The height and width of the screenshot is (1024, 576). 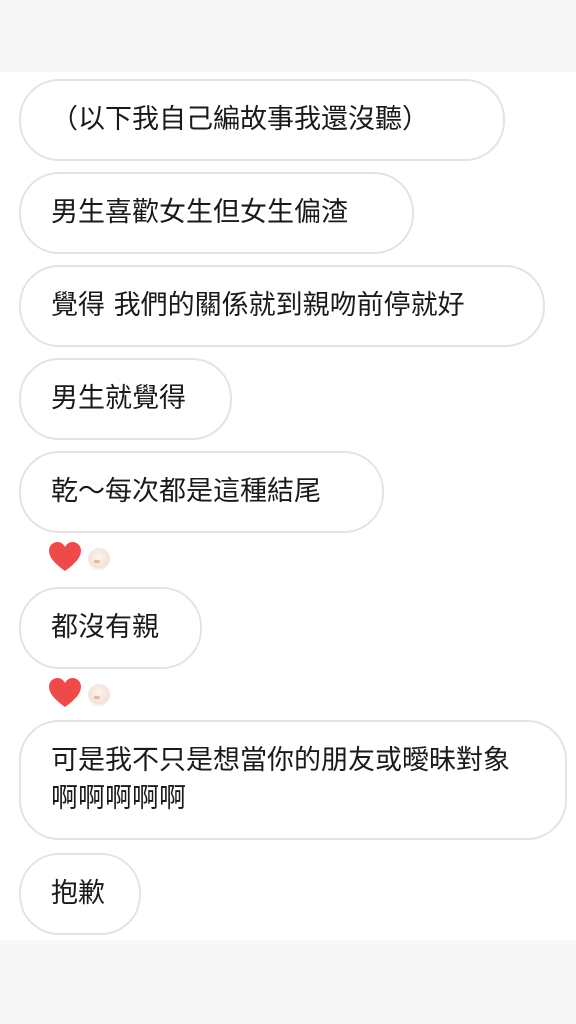 What do you see at coordinates (110, 628) in the screenshot?
I see `message-bubble: 都沒有親` at bounding box center [110, 628].